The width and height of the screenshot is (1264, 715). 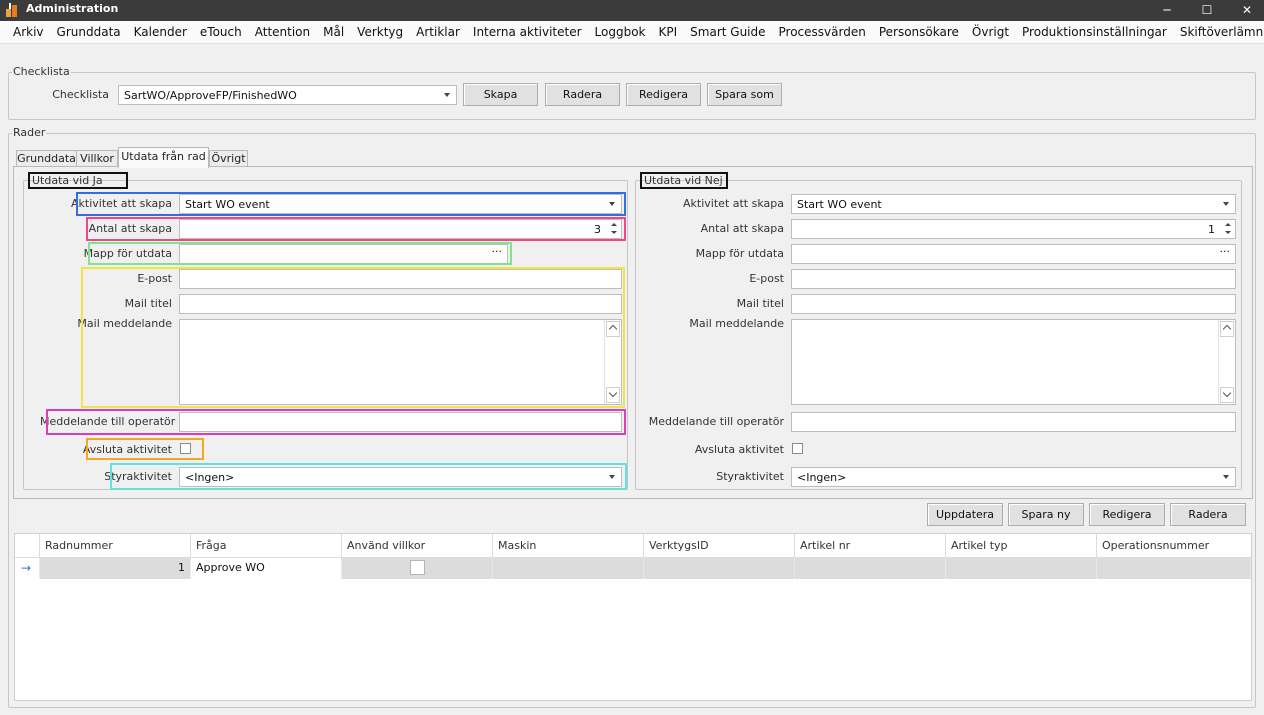 What do you see at coordinates (439, 32) in the screenshot?
I see `menu-artiklar: Artiklar` at bounding box center [439, 32].